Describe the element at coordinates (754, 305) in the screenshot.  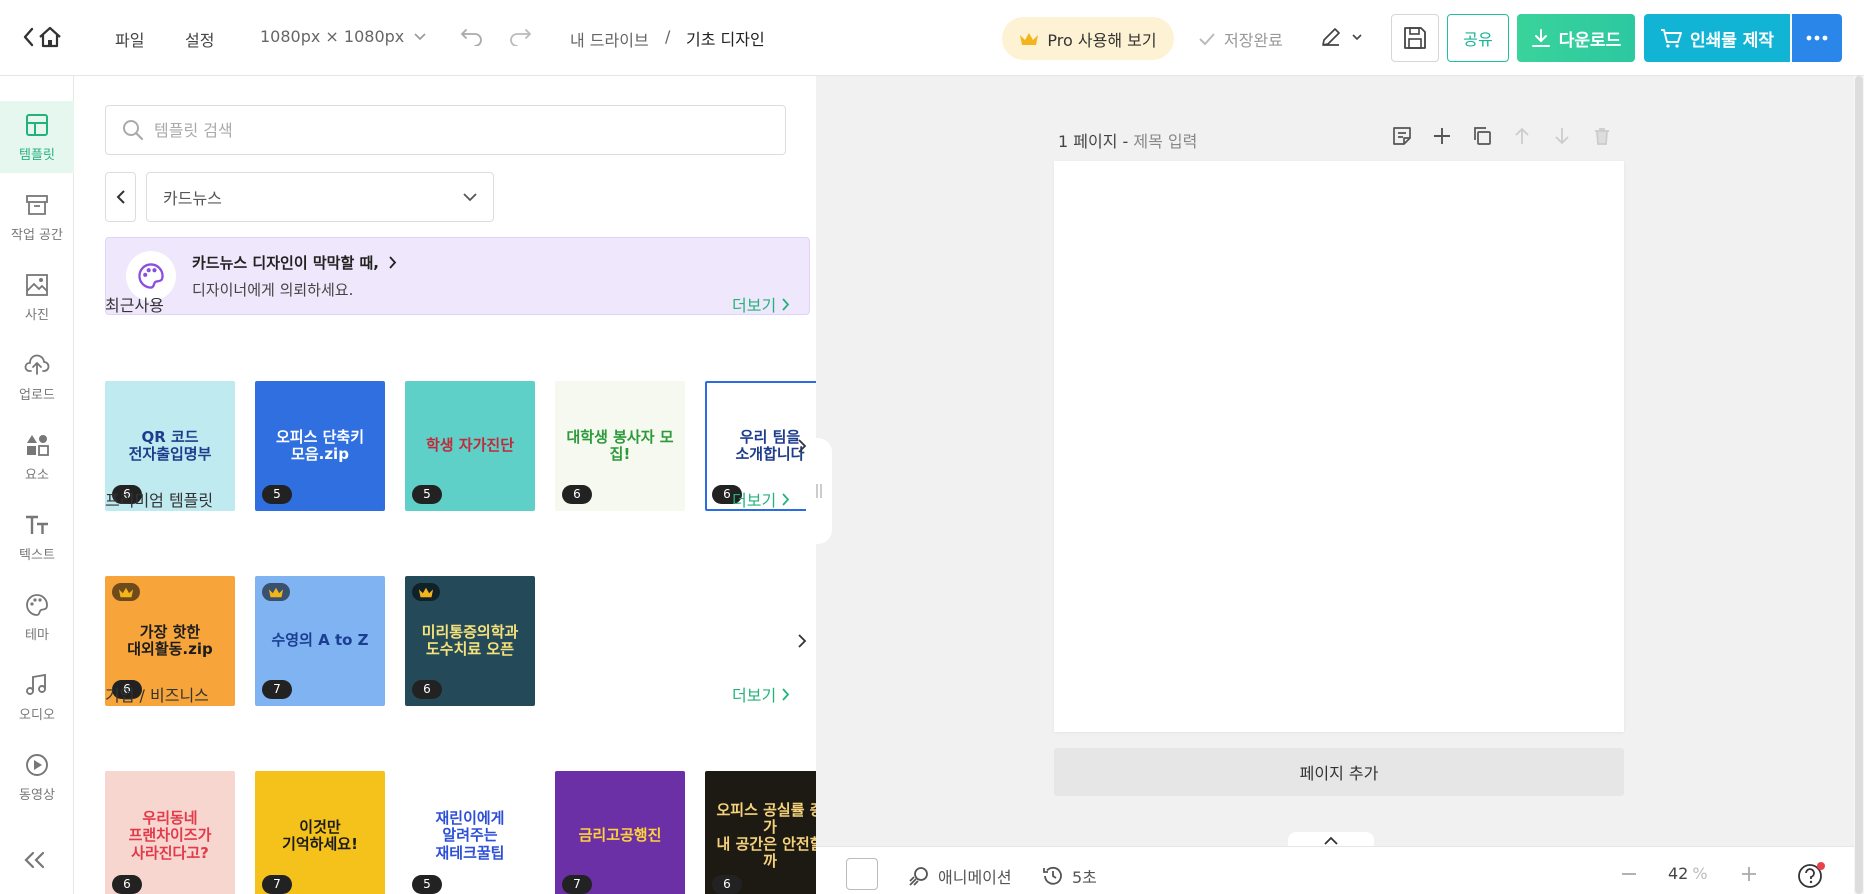
I see `more-link-label: 더보기` at that location.